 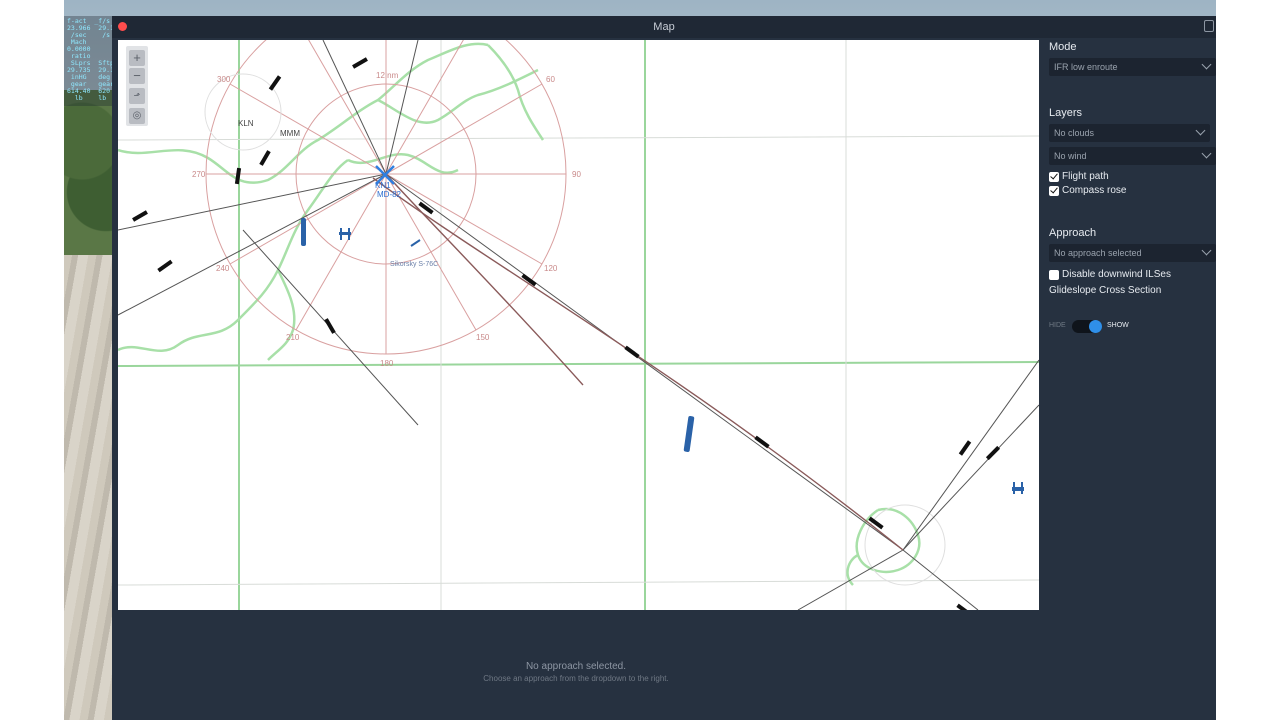 I want to click on ship-icon-west, so click(x=303, y=232).